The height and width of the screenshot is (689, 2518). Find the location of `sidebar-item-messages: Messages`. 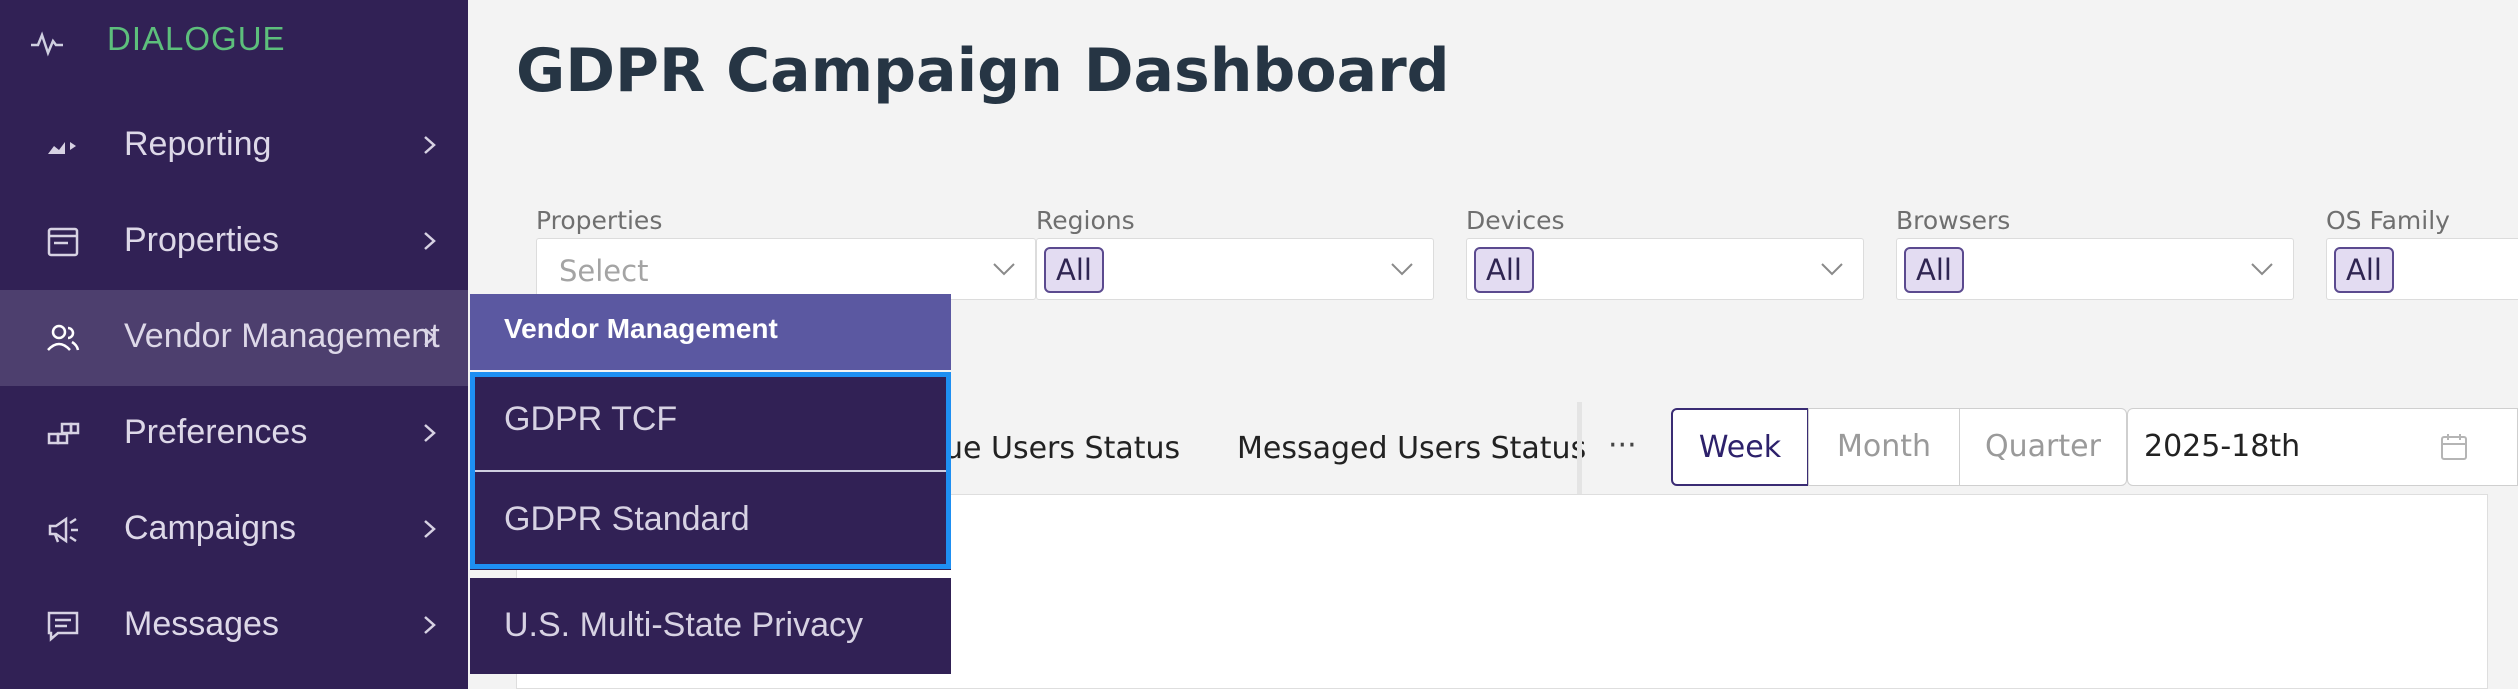

sidebar-item-messages: Messages is located at coordinates (234, 626).